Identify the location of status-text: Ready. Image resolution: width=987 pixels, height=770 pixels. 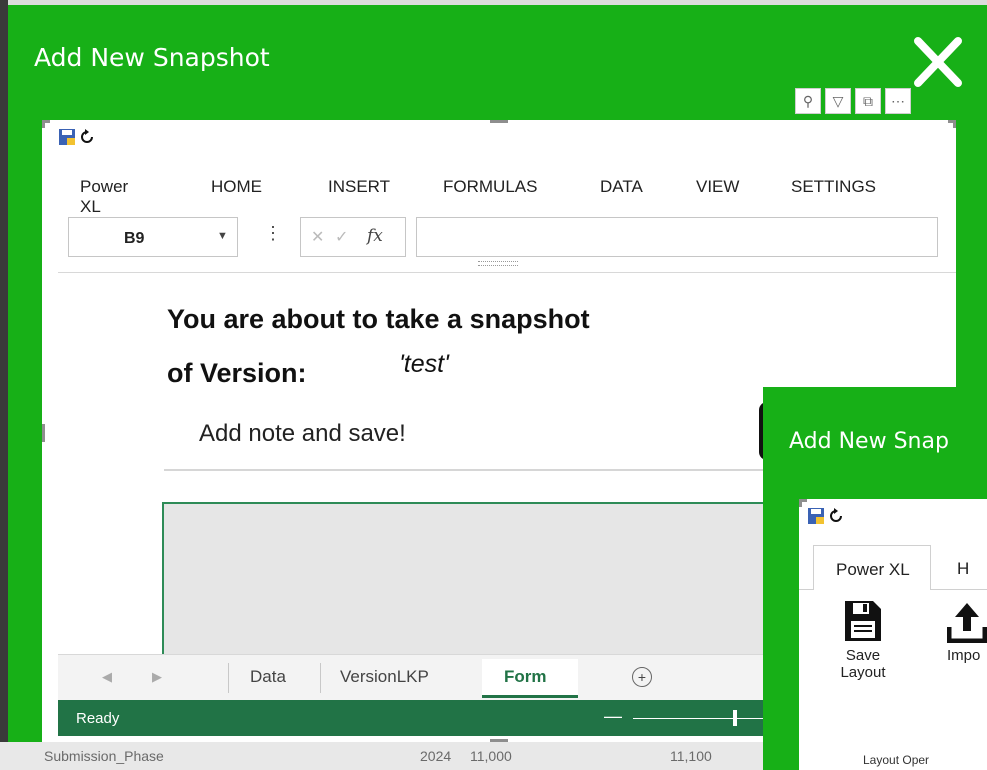
(98, 718).